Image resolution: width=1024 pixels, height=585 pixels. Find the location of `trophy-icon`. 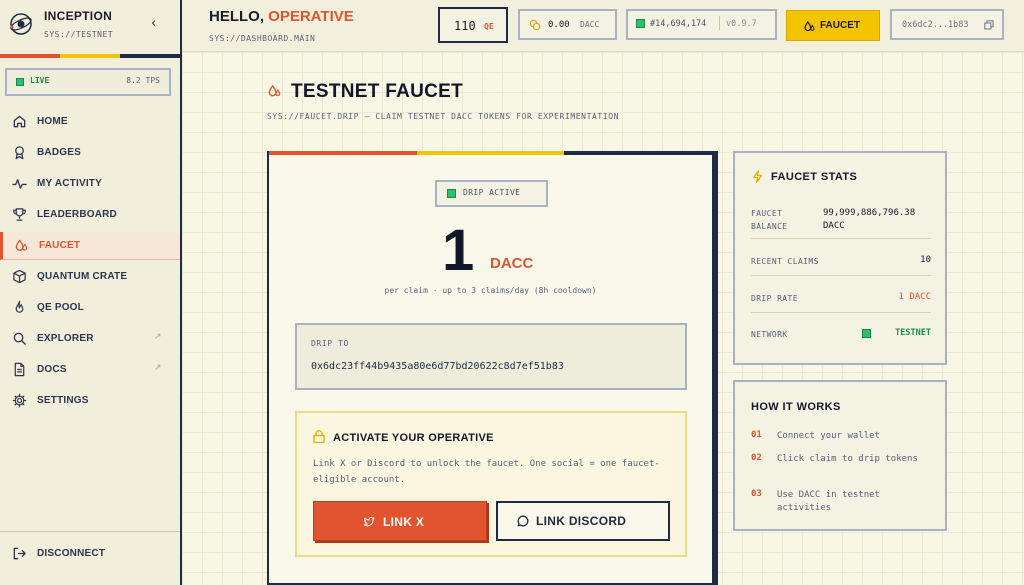

trophy-icon is located at coordinates (19, 214).